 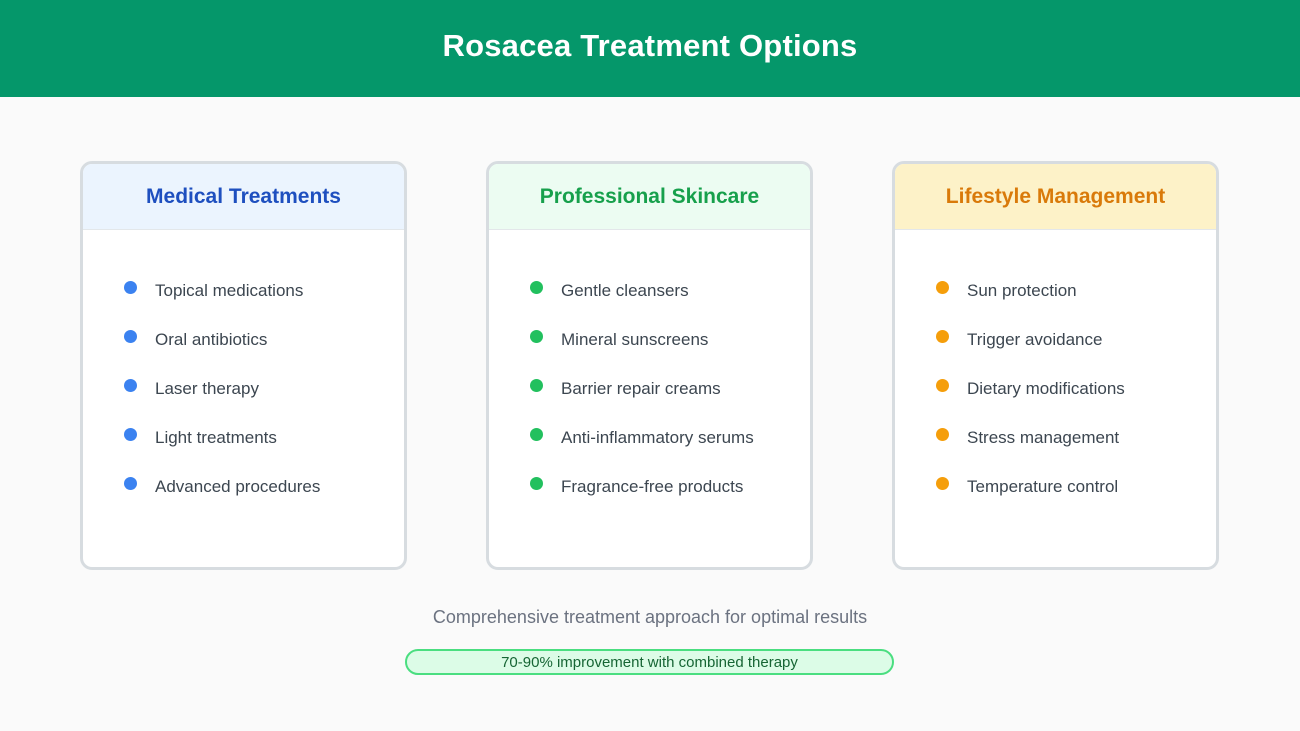 I want to click on list-item: Trigger avoidance, so click(x=1055, y=339).